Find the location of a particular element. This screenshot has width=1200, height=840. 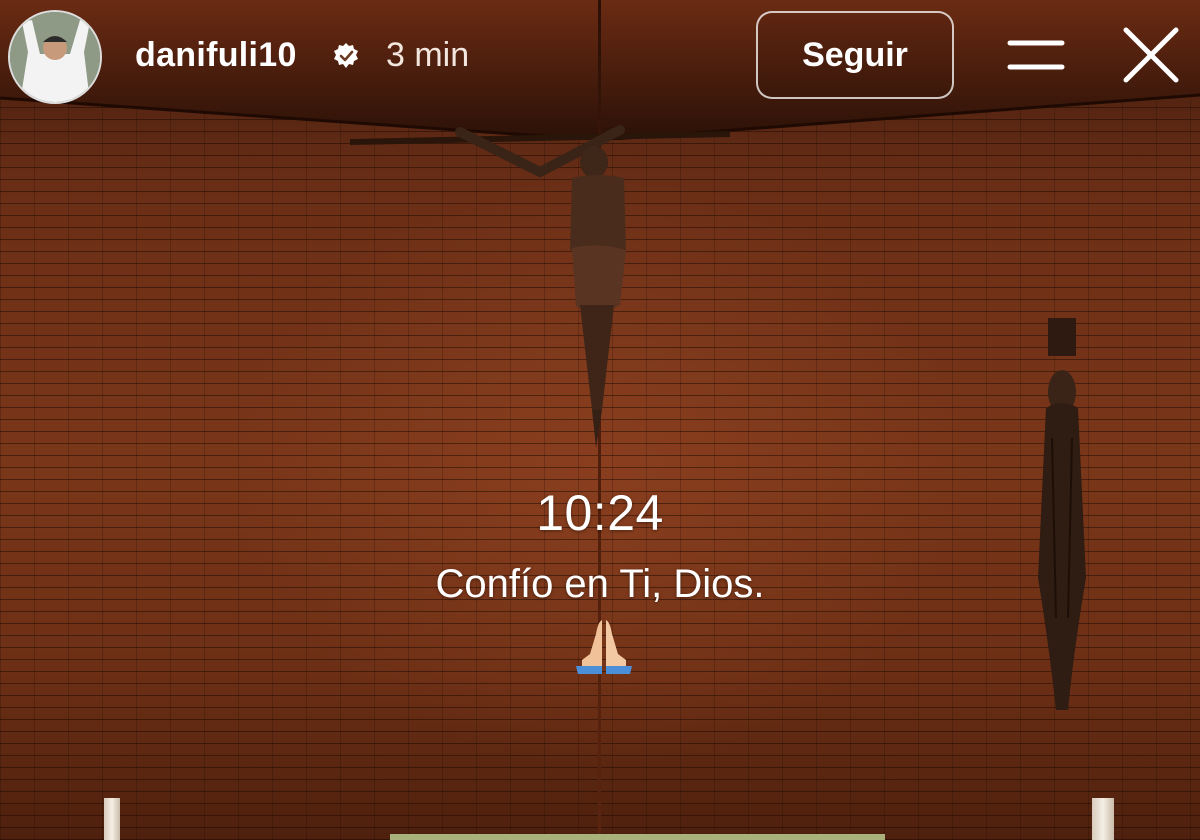

avatar-photo is located at coordinates (55, 57).